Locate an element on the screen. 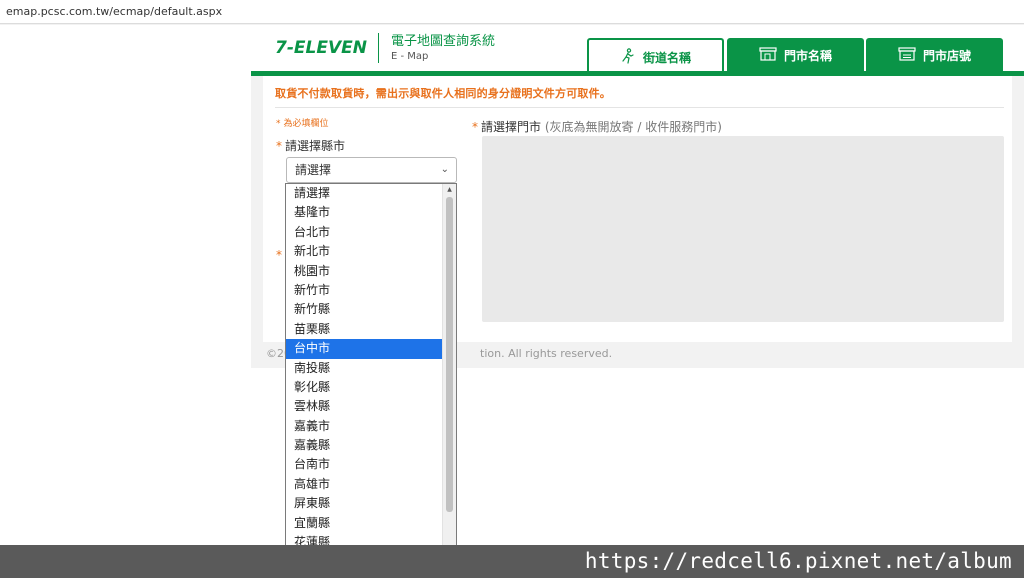 This screenshot has width=1024, height=578. city-select-value: 請選擇 is located at coordinates (313, 170).